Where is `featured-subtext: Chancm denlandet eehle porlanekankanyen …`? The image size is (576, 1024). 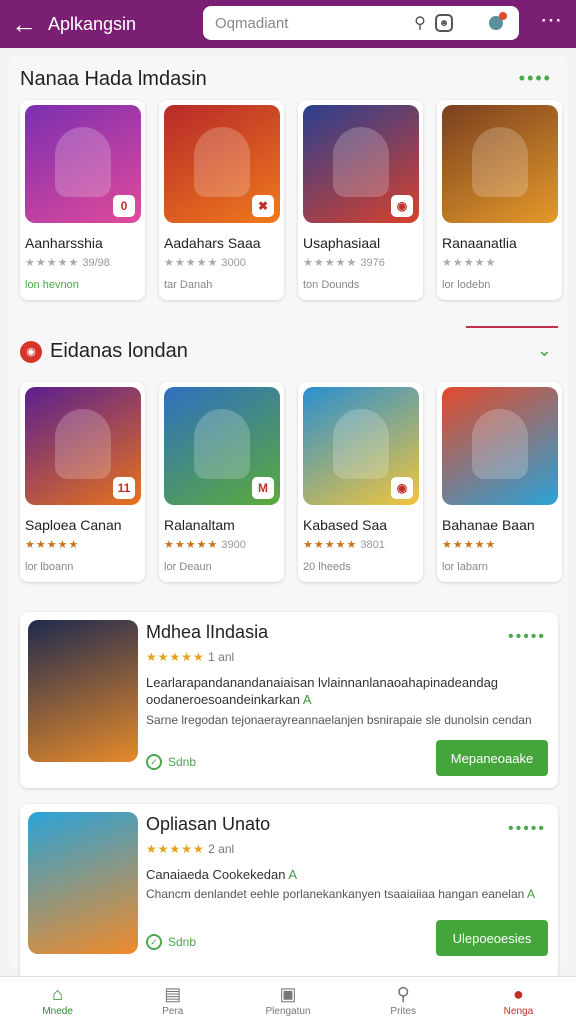 featured-subtext: Chancm denlandet eehle porlanekankanyen … is located at coordinates (346, 894).